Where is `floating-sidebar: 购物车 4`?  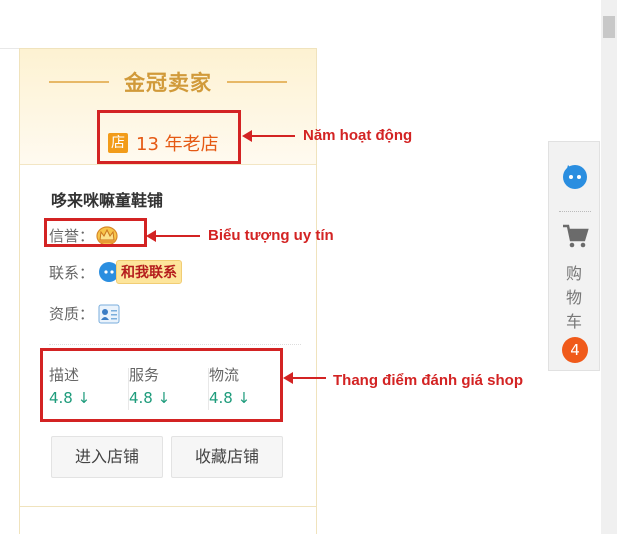 floating-sidebar: 购物车 4 is located at coordinates (574, 256).